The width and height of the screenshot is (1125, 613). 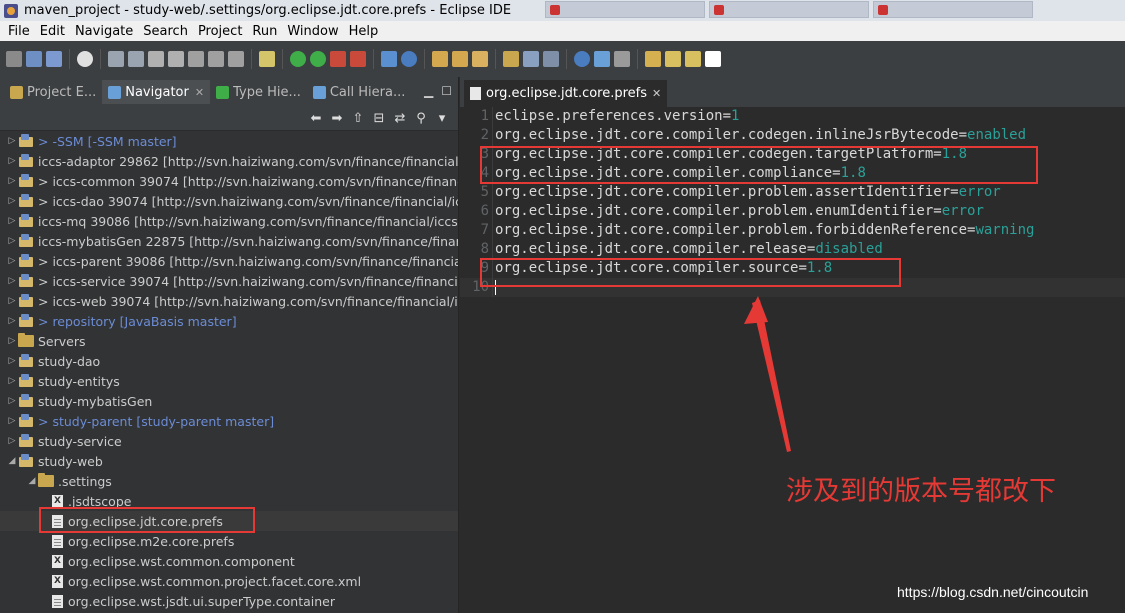 I want to click on tree-item: ◢ study-web, so click(x=229, y=461).